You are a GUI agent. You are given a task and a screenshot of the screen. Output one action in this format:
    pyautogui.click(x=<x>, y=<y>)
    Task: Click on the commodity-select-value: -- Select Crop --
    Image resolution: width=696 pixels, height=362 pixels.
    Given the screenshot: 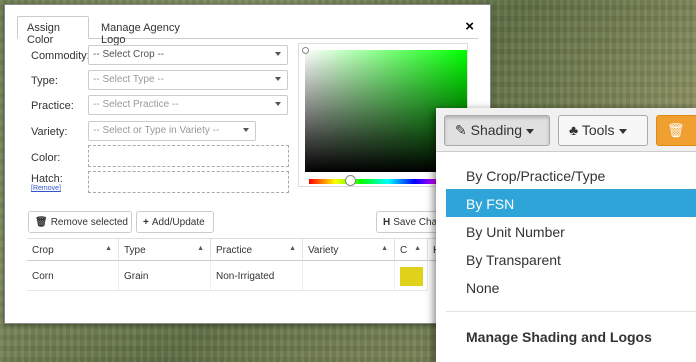 What is the action you would take?
    pyautogui.click(x=129, y=54)
    